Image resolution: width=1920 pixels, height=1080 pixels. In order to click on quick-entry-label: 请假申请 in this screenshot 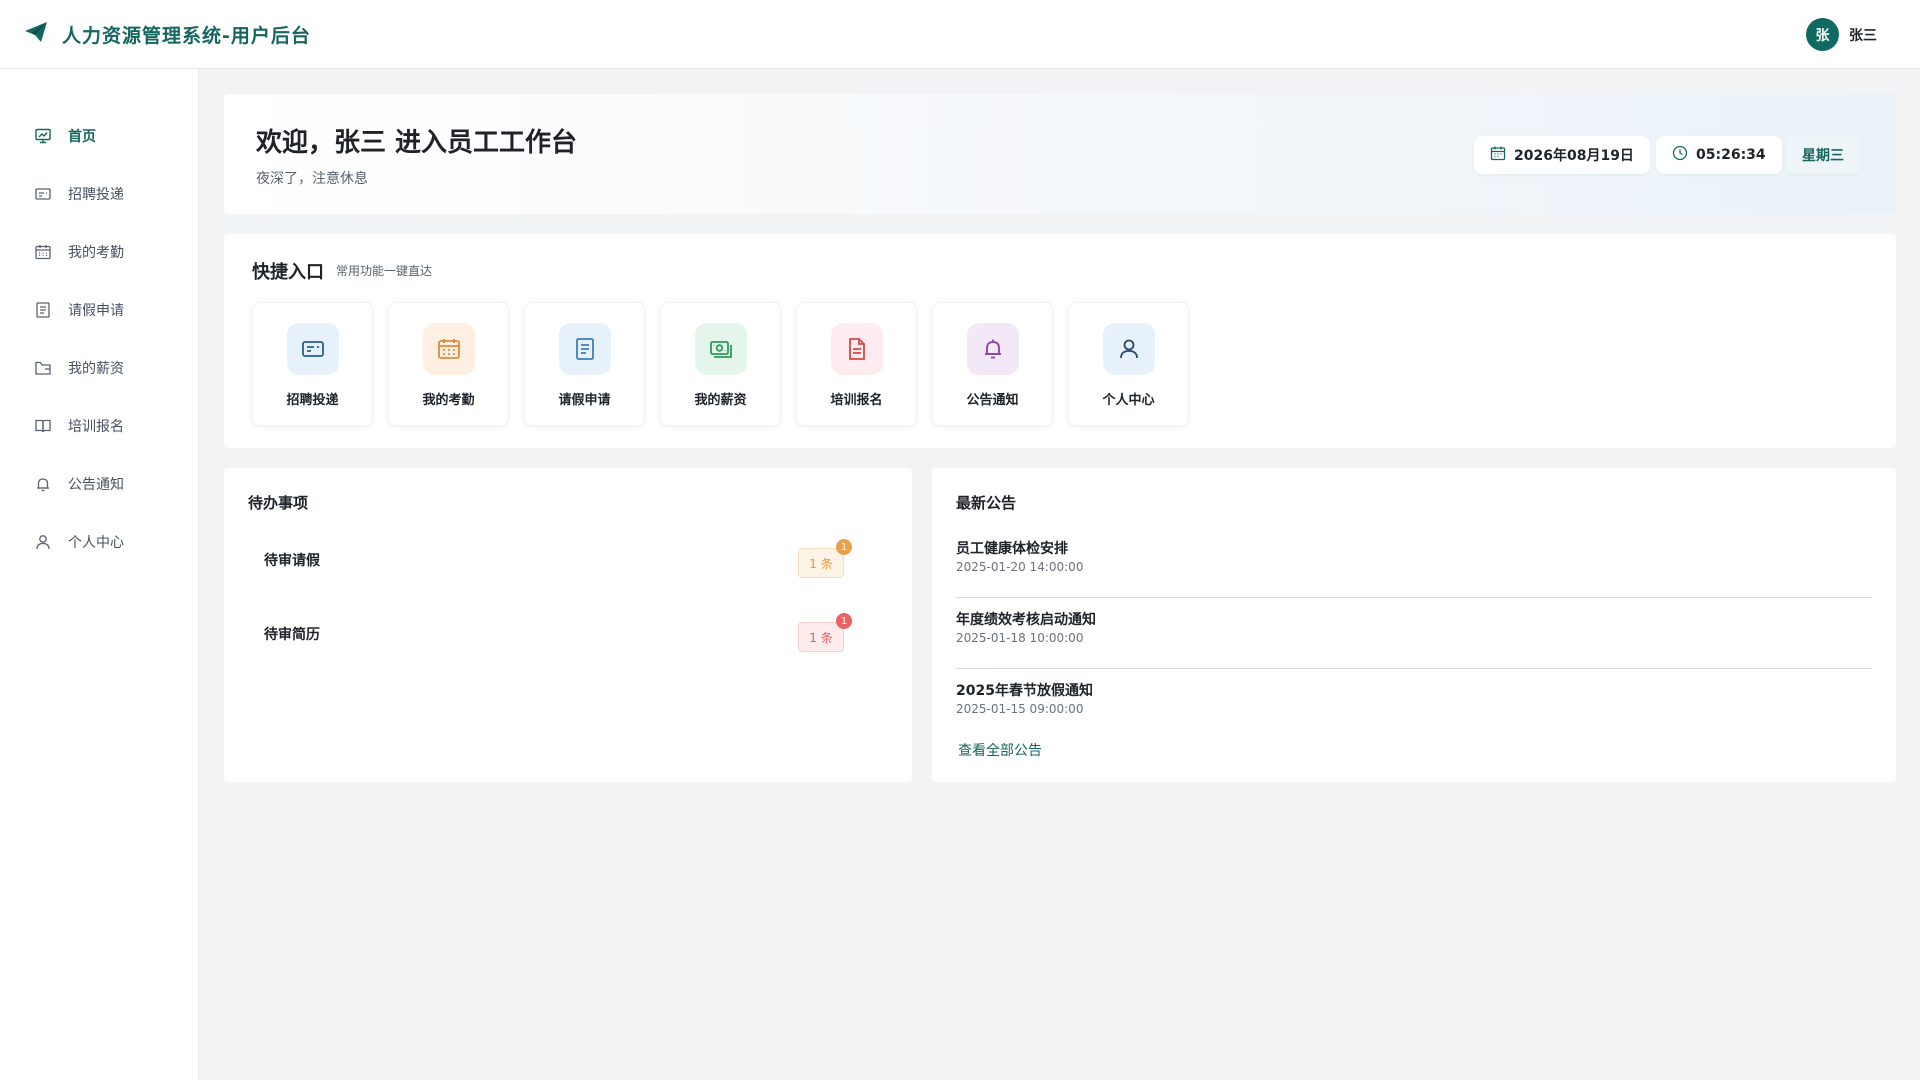, I will do `click(584, 400)`.